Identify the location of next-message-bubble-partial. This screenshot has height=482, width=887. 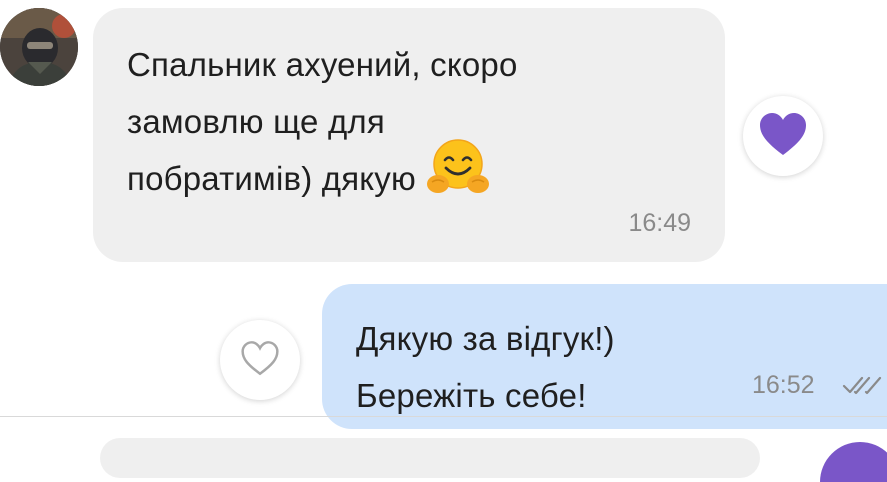
(430, 458).